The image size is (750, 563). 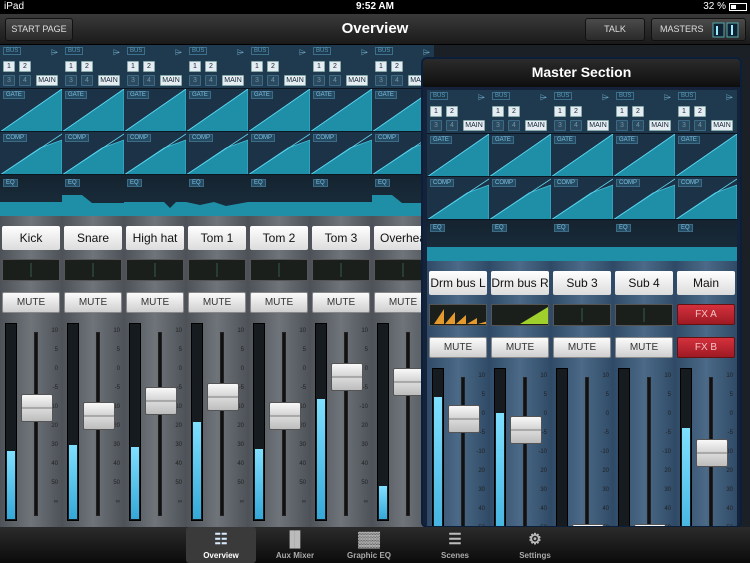 What do you see at coordinates (520, 283) in the screenshot?
I see `channel-name: Drm bus R` at bounding box center [520, 283].